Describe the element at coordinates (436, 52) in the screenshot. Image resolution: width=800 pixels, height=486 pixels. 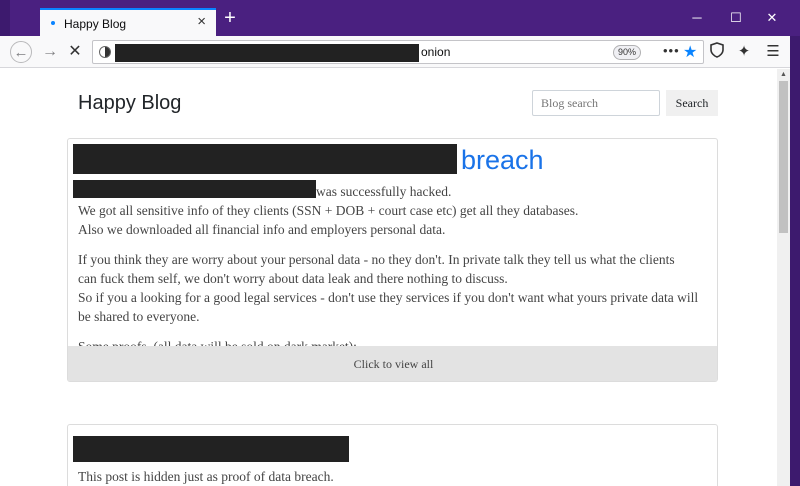
I see `url-suffix: onion` at that location.